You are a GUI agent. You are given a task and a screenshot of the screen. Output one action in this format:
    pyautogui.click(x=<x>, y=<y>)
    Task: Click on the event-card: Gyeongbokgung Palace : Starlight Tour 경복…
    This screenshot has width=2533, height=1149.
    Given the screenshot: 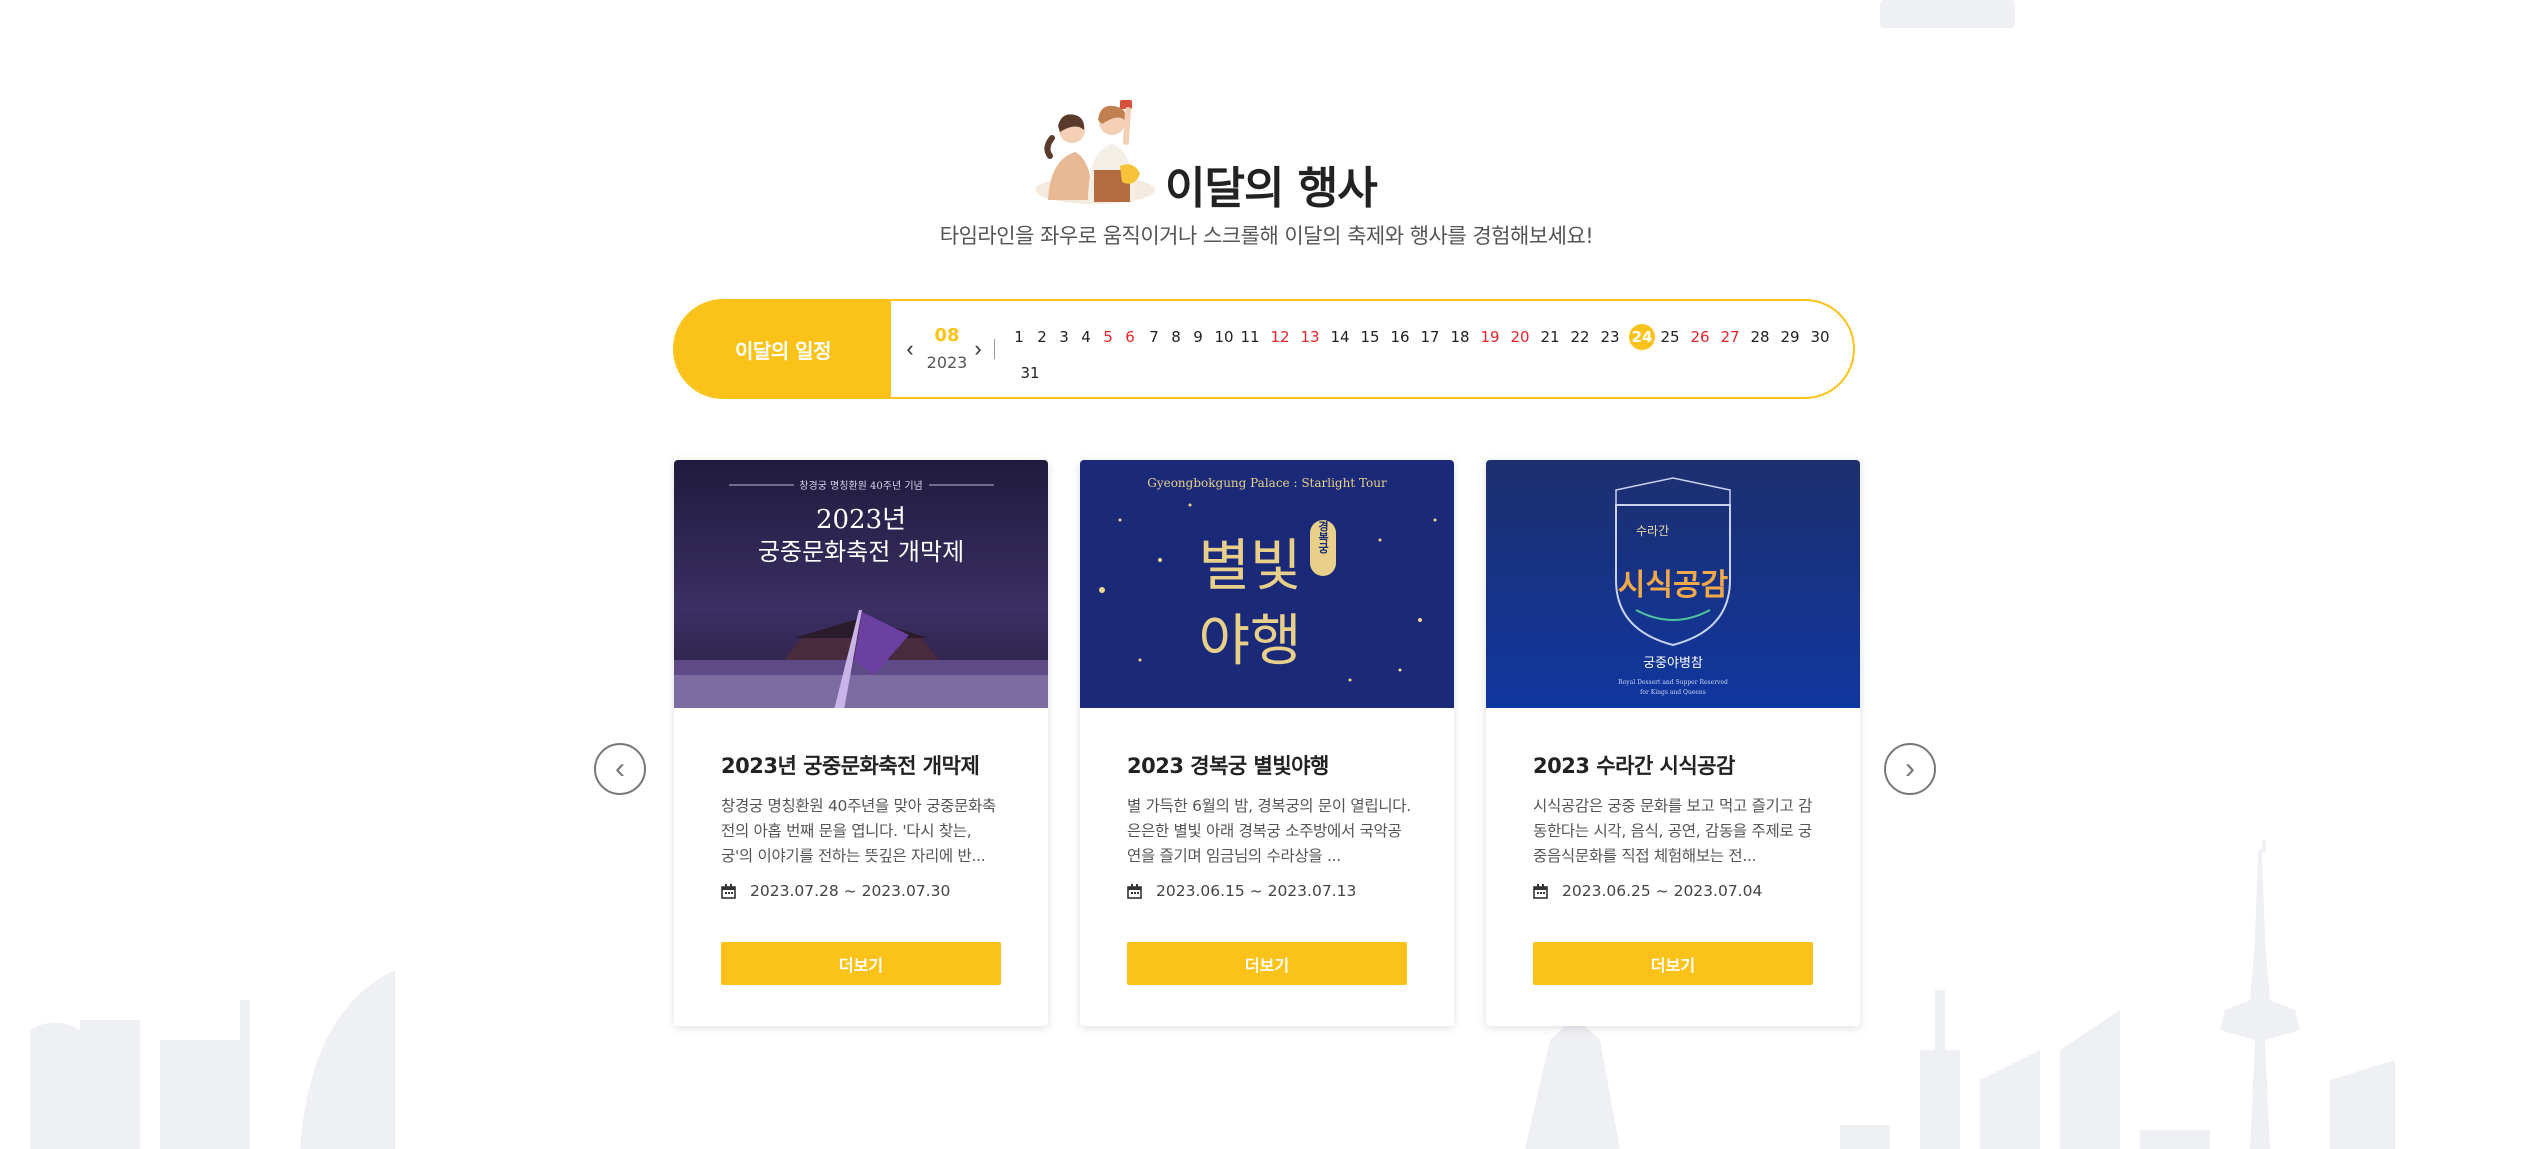 What is the action you would take?
    pyautogui.click(x=1267, y=743)
    